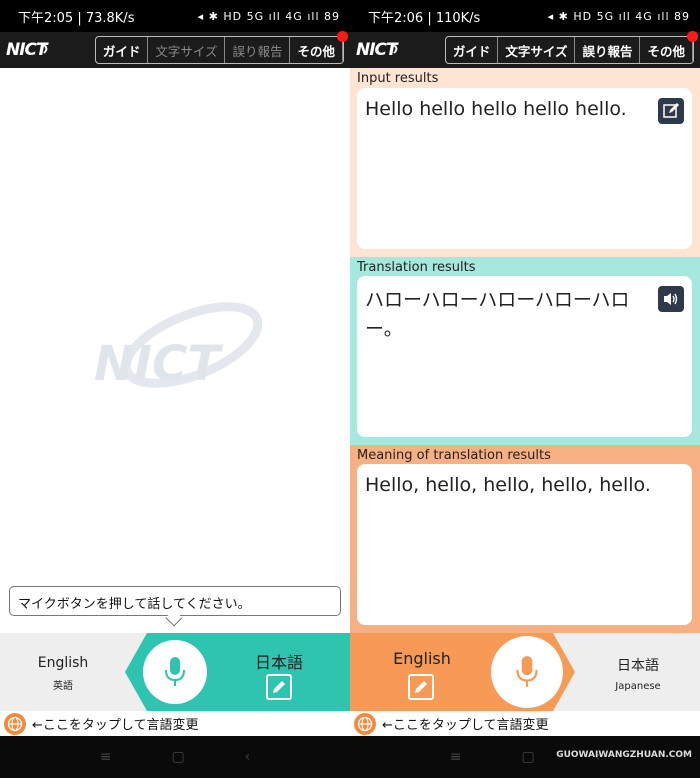 The image size is (700, 778). I want to click on source-language: English, so click(422, 658).